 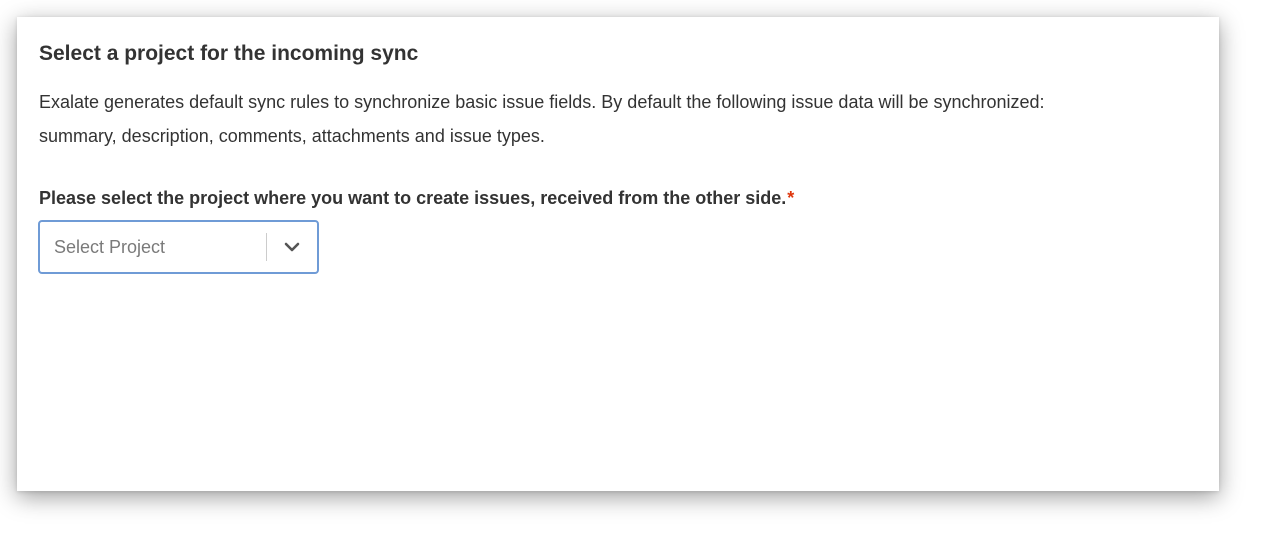 I want to click on panel-title: Select a project for the incoming sync, so click(x=229, y=53).